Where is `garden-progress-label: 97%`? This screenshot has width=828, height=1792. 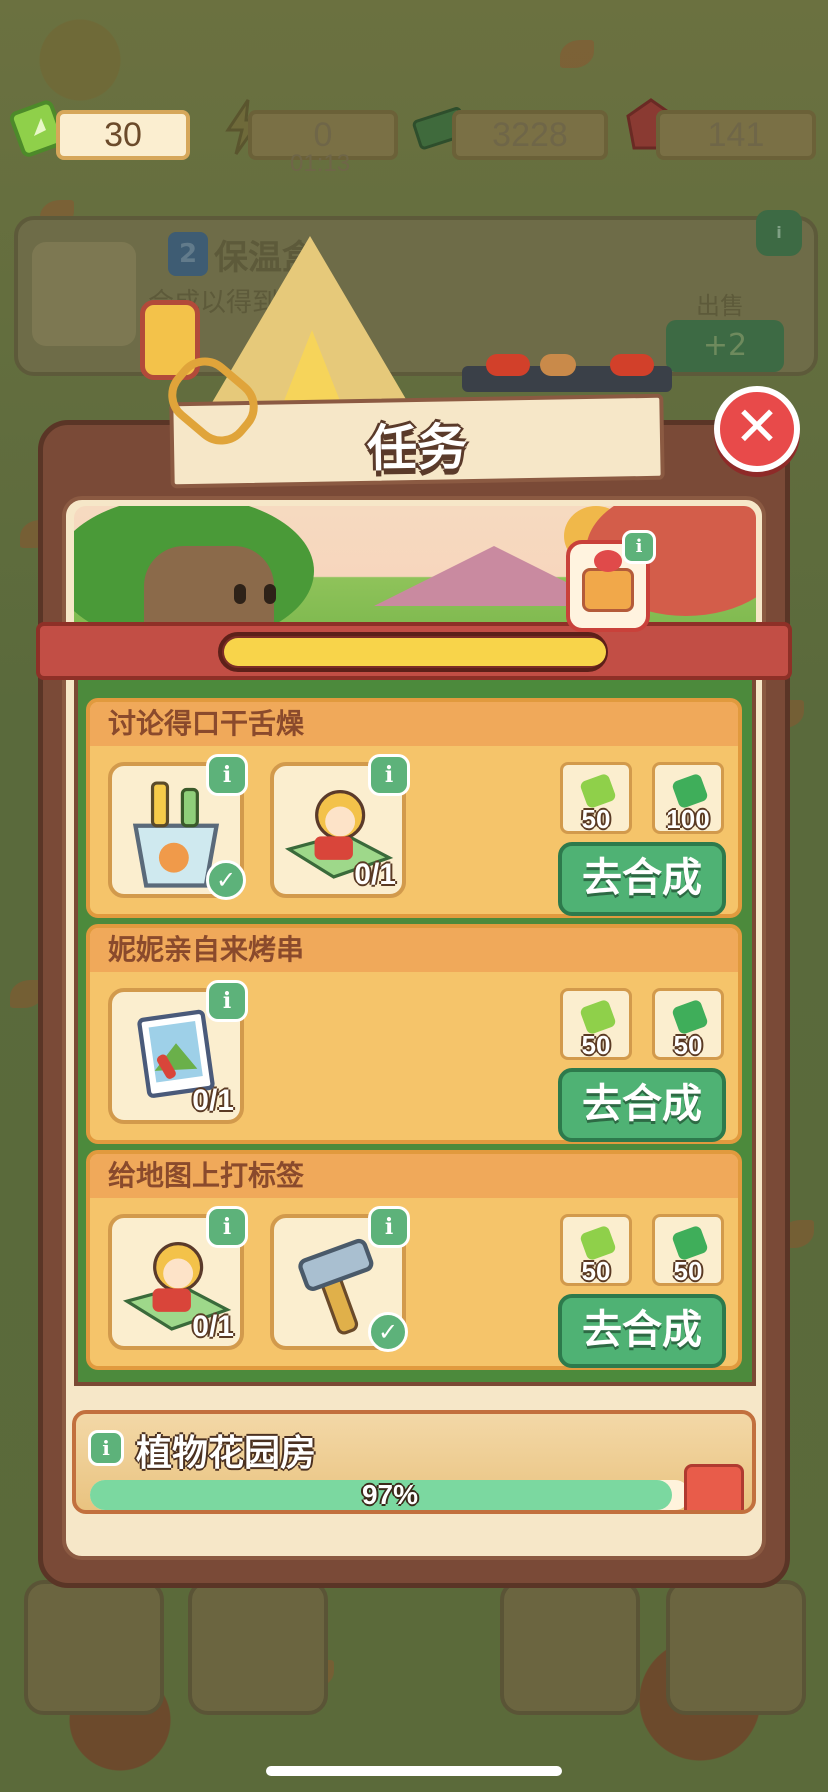
garden-progress-label: 97% is located at coordinates (390, 1494).